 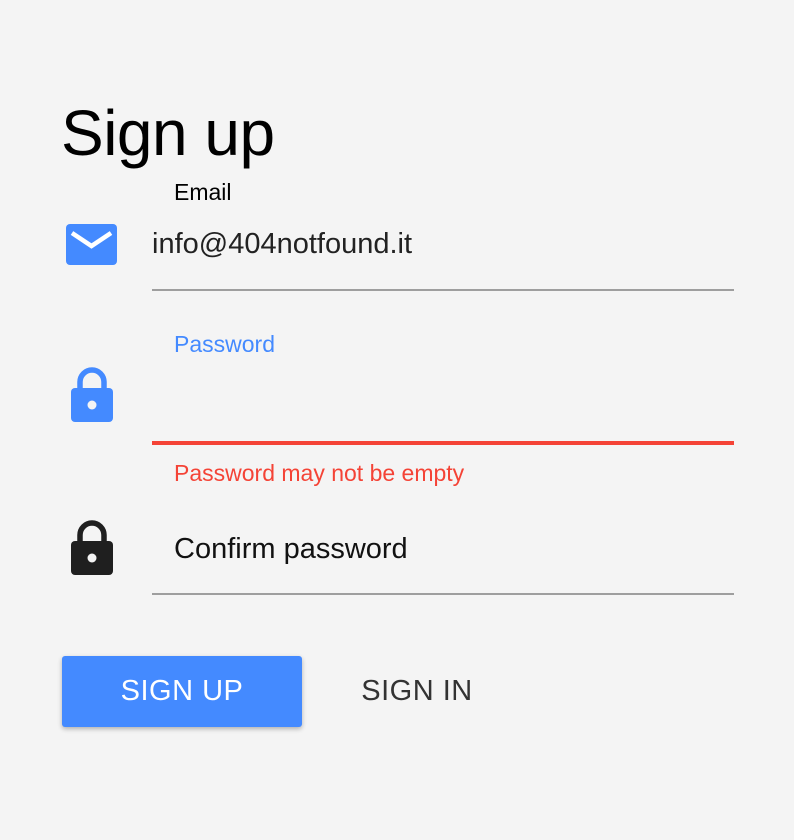 What do you see at coordinates (443, 244) in the screenshot?
I see `email-input` at bounding box center [443, 244].